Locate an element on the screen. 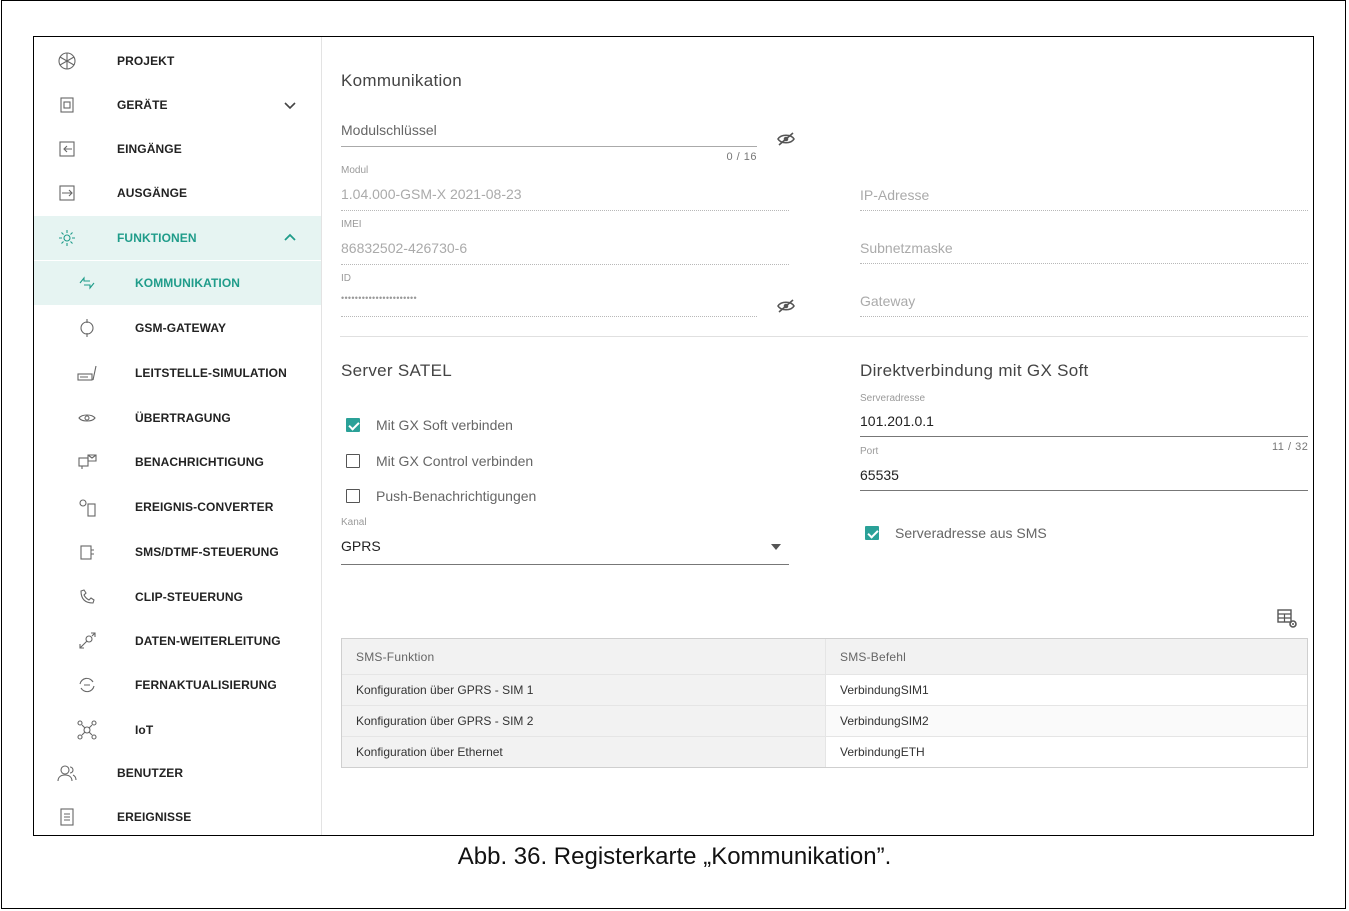 Image resolution: width=1349 pixels, height=911 pixels. sidebar-item-benachrichtigung: BENACHRICHTIGUNG is located at coordinates (177, 462).